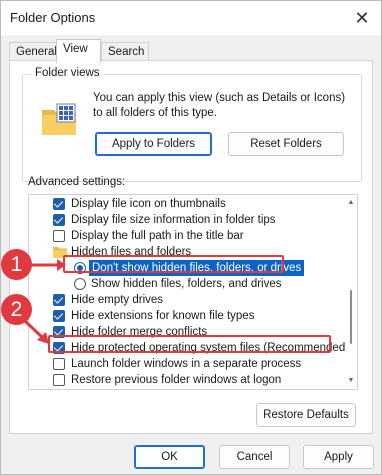 Image resolution: width=382 pixels, height=475 pixels. I want to click on annotation-badge-1: 1, so click(16, 264).